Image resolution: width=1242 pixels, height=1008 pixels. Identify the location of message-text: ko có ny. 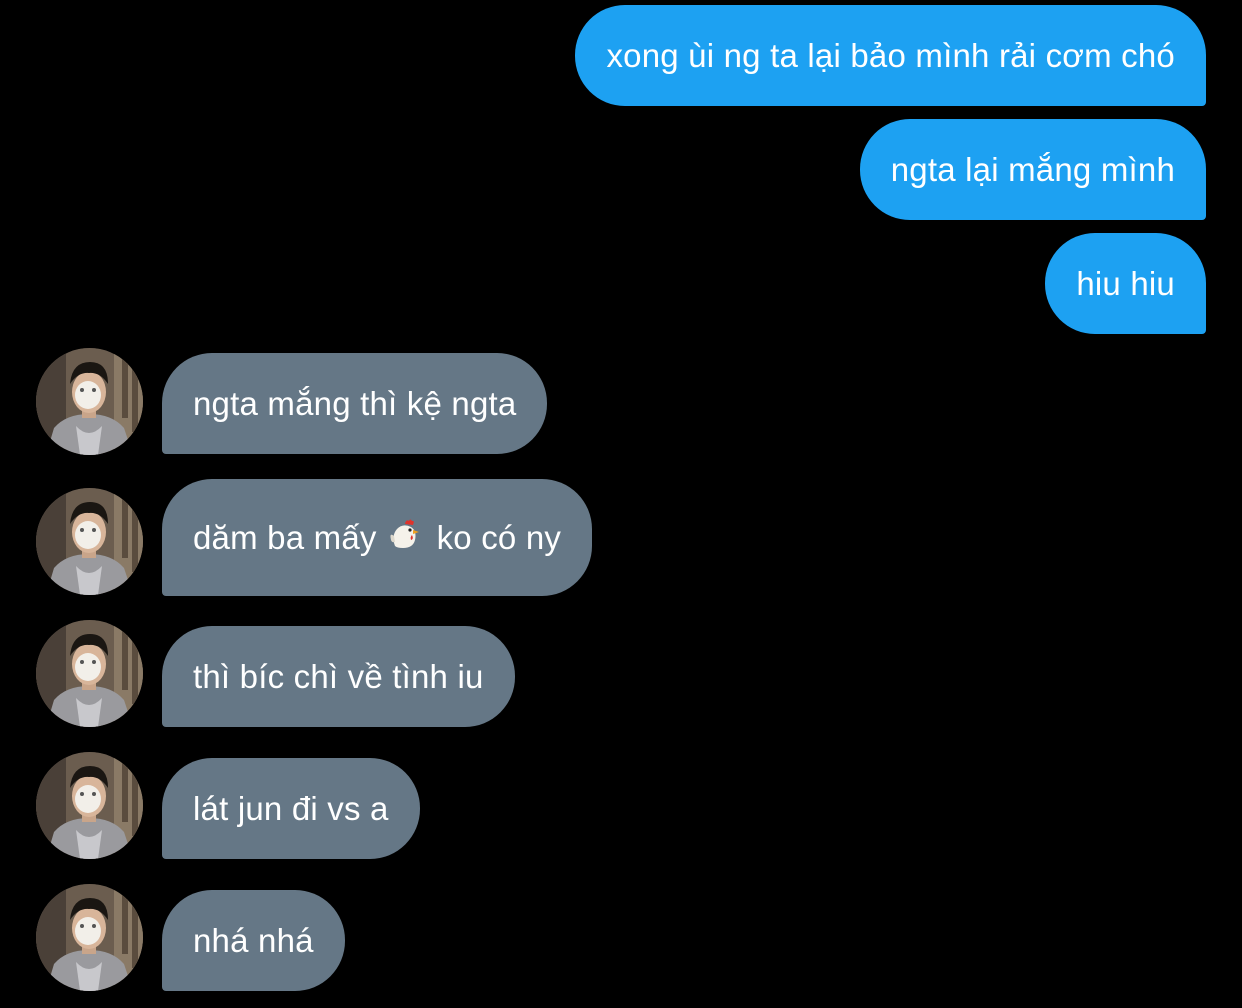
(499, 537).